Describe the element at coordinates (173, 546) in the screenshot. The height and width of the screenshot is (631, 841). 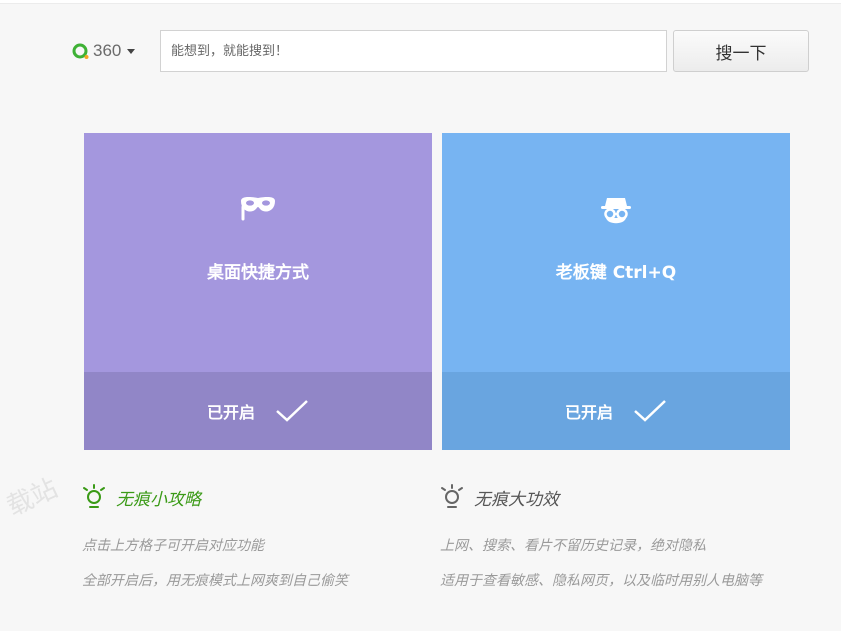
I see `tip-line: 点击上方格子可开启对应功能` at that location.